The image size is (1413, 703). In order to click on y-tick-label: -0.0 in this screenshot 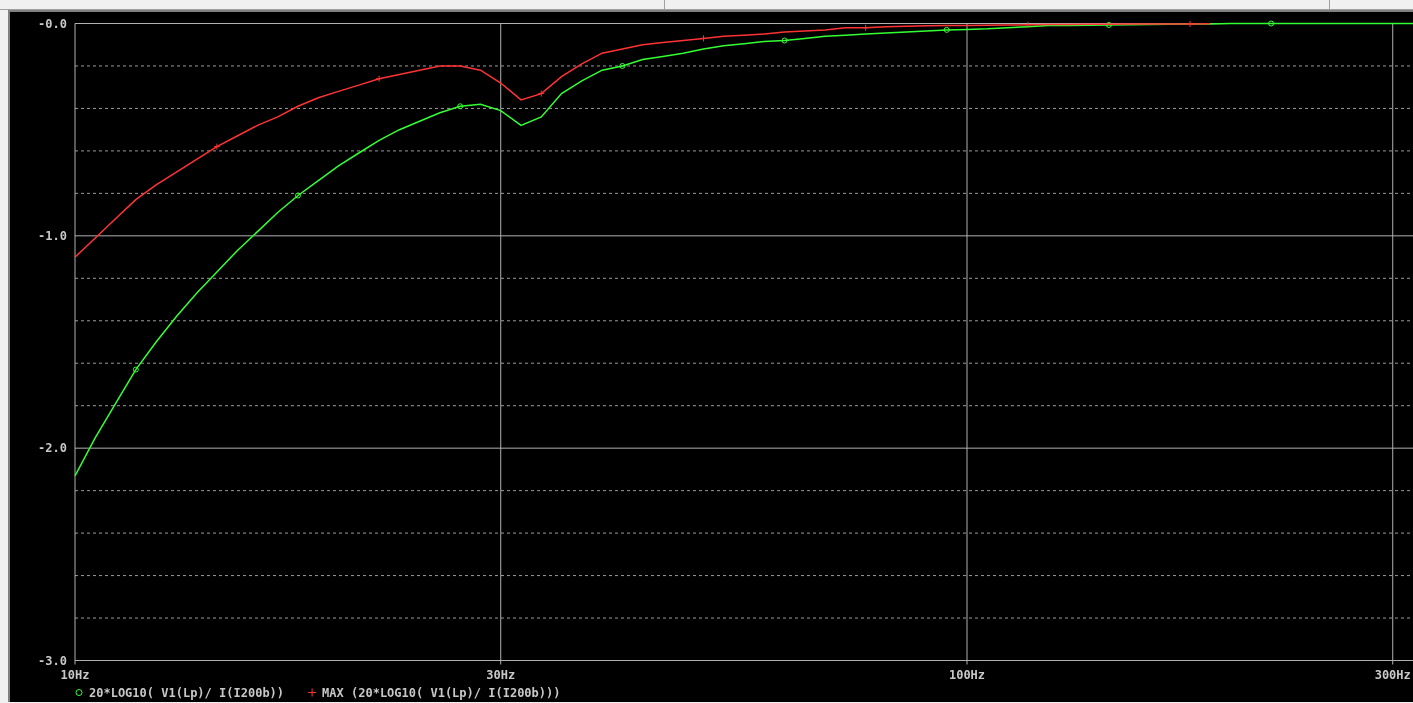, I will do `click(52, 23)`.